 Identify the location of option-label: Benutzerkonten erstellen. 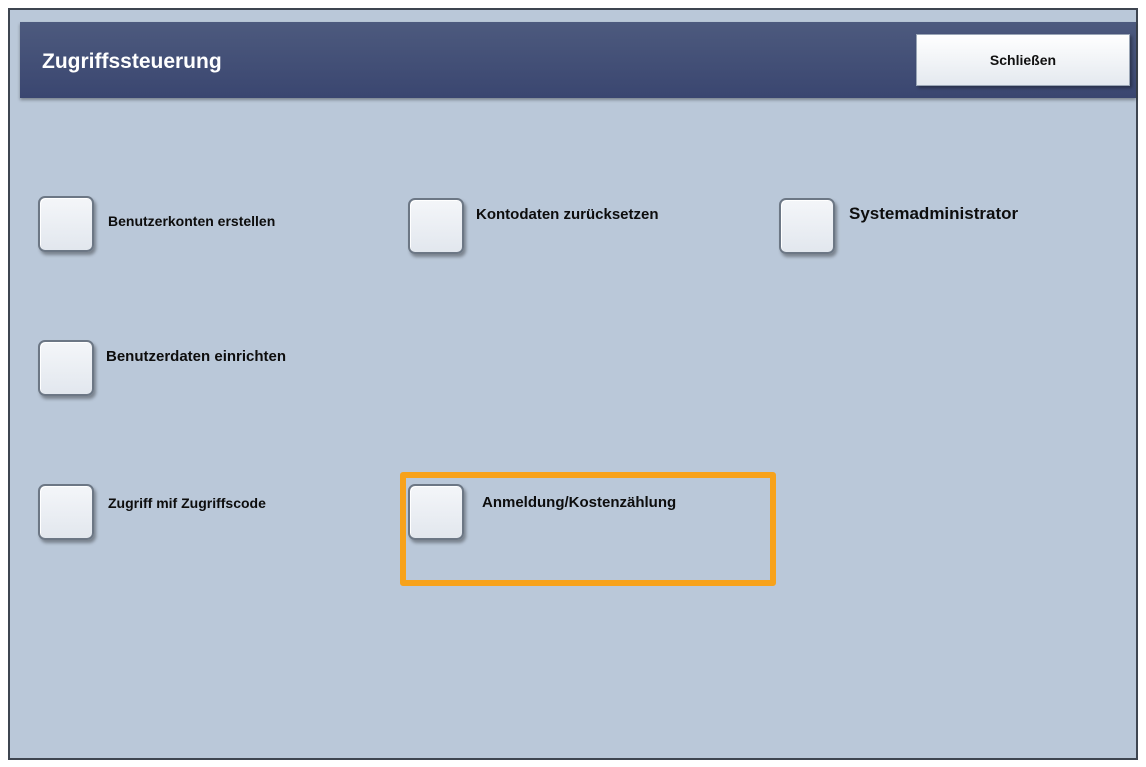
(192, 221).